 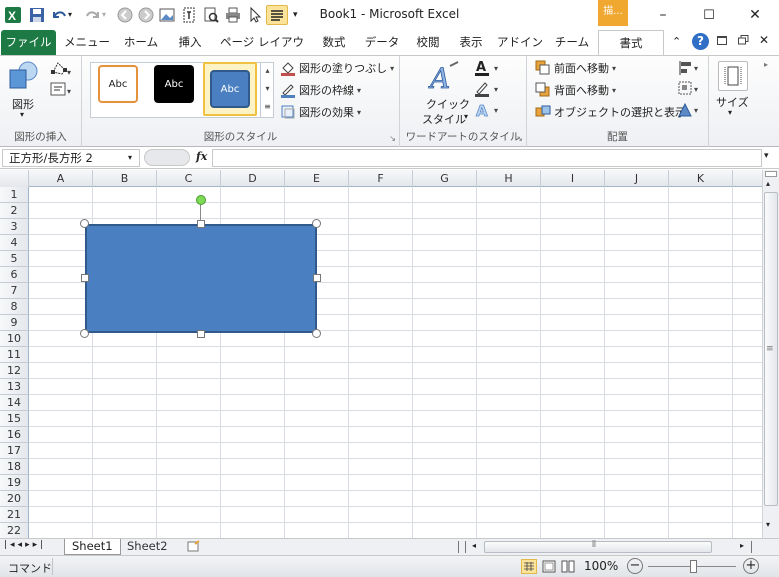 What do you see at coordinates (14, 530) in the screenshot?
I see `row-header: 22` at bounding box center [14, 530].